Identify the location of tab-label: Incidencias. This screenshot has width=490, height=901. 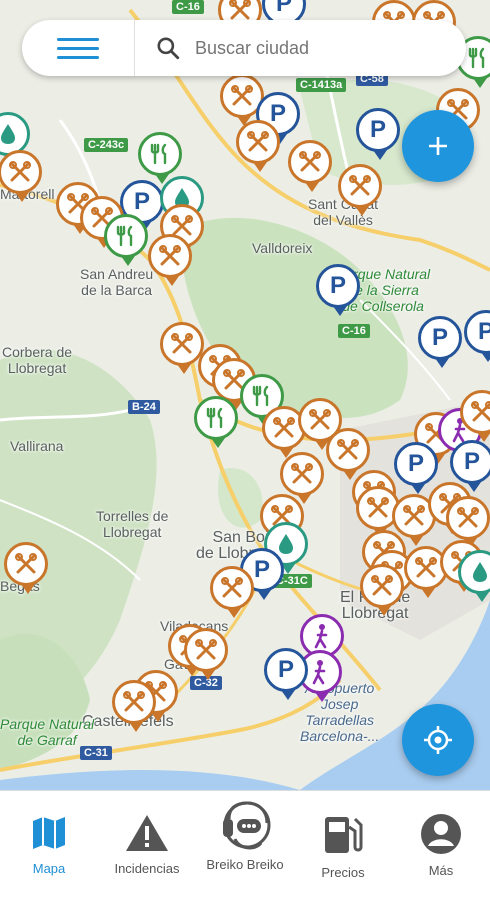
(147, 868).